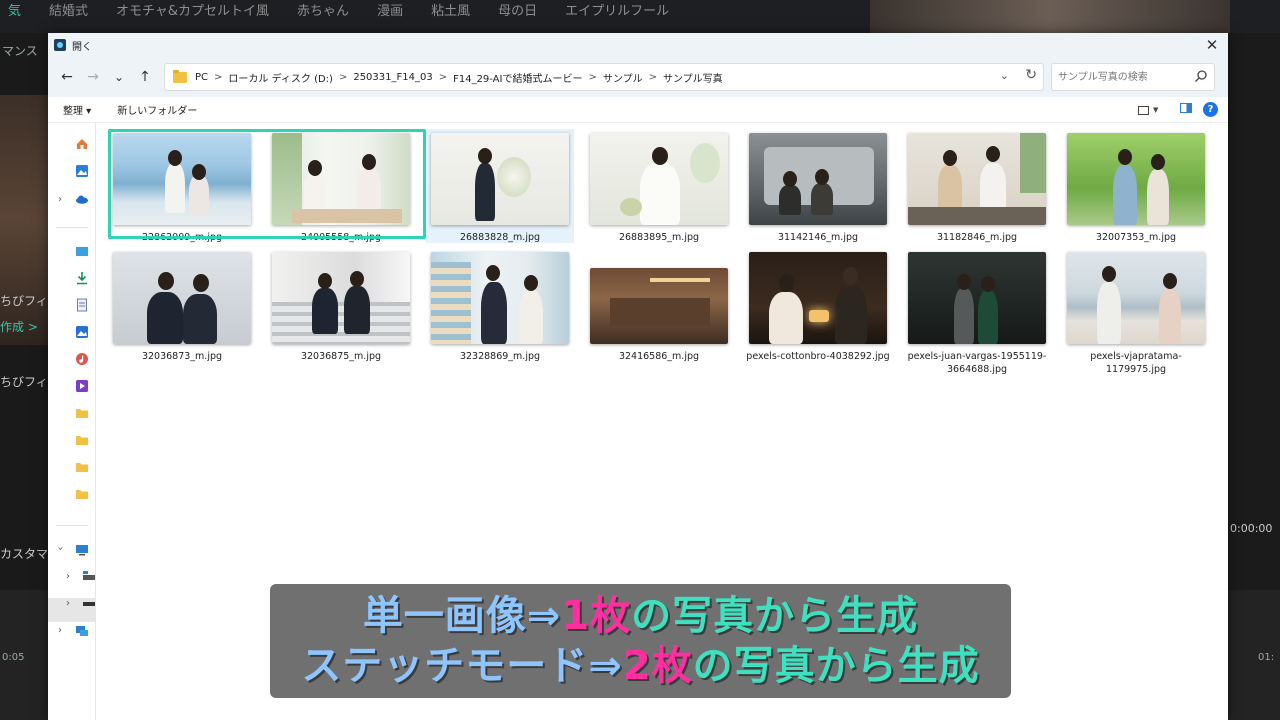 The height and width of the screenshot is (720, 1280). I want to click on file-name: 31182846_m.jpg, so click(977, 237).